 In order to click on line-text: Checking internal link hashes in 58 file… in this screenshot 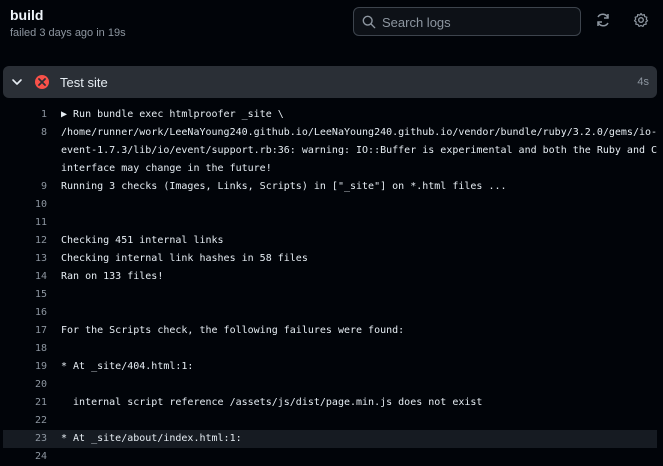, I will do `click(184, 258)`.